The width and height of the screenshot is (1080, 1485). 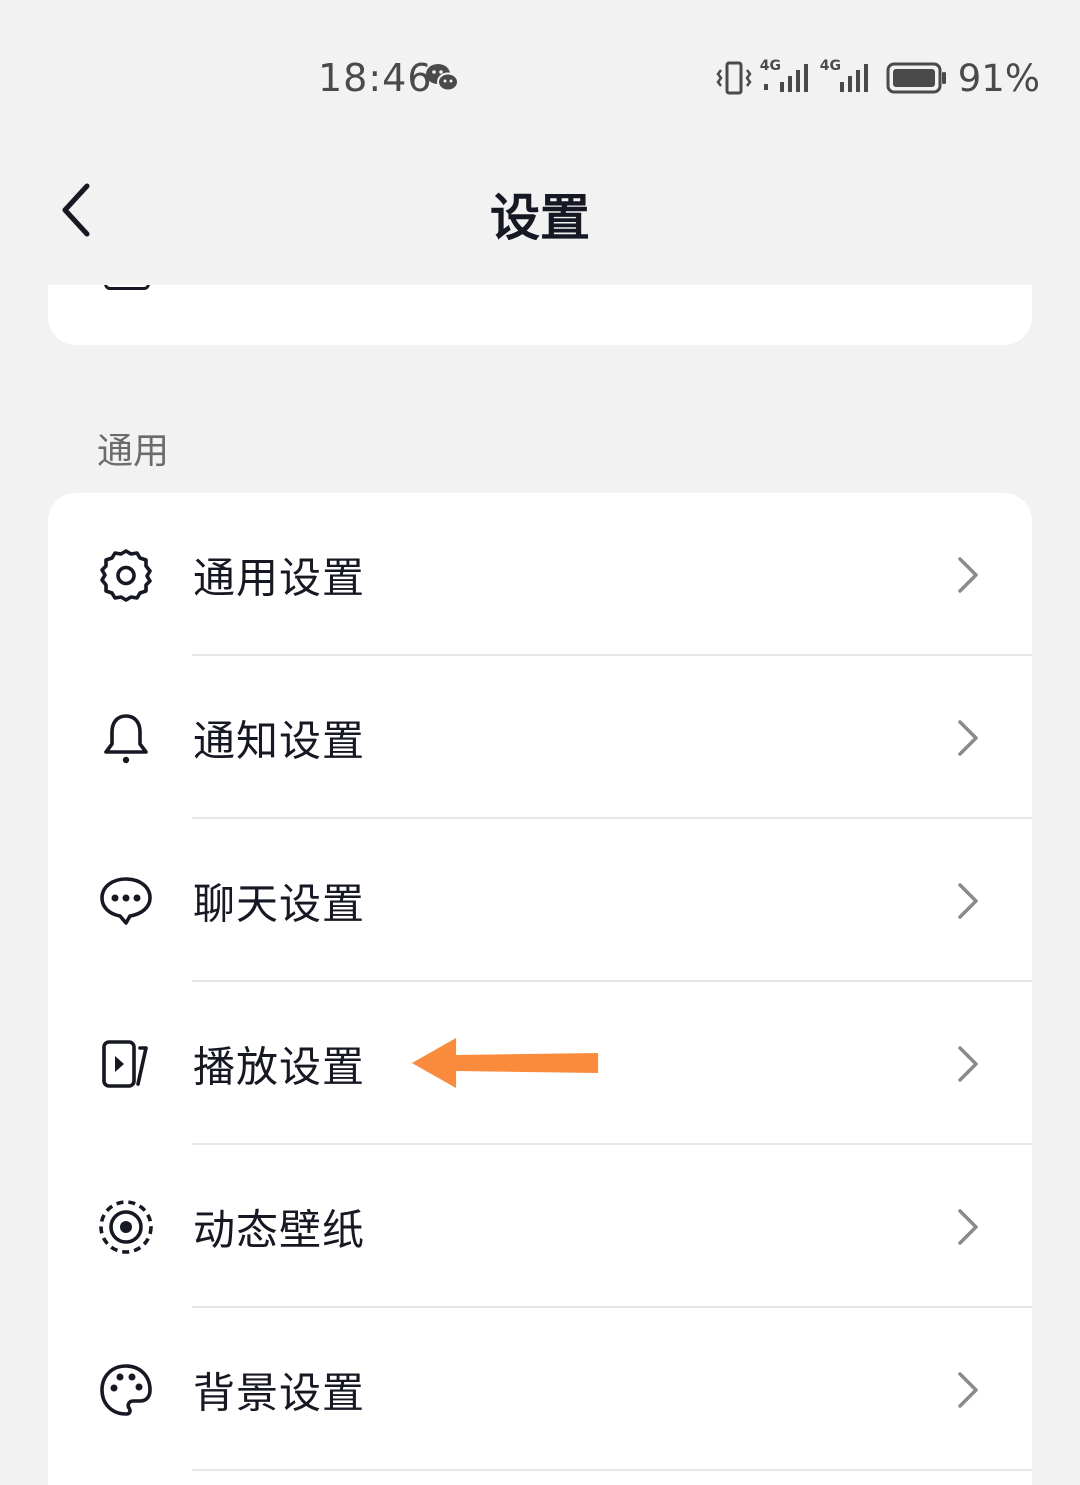 I want to click on status-time: 18:46, so click(x=375, y=78).